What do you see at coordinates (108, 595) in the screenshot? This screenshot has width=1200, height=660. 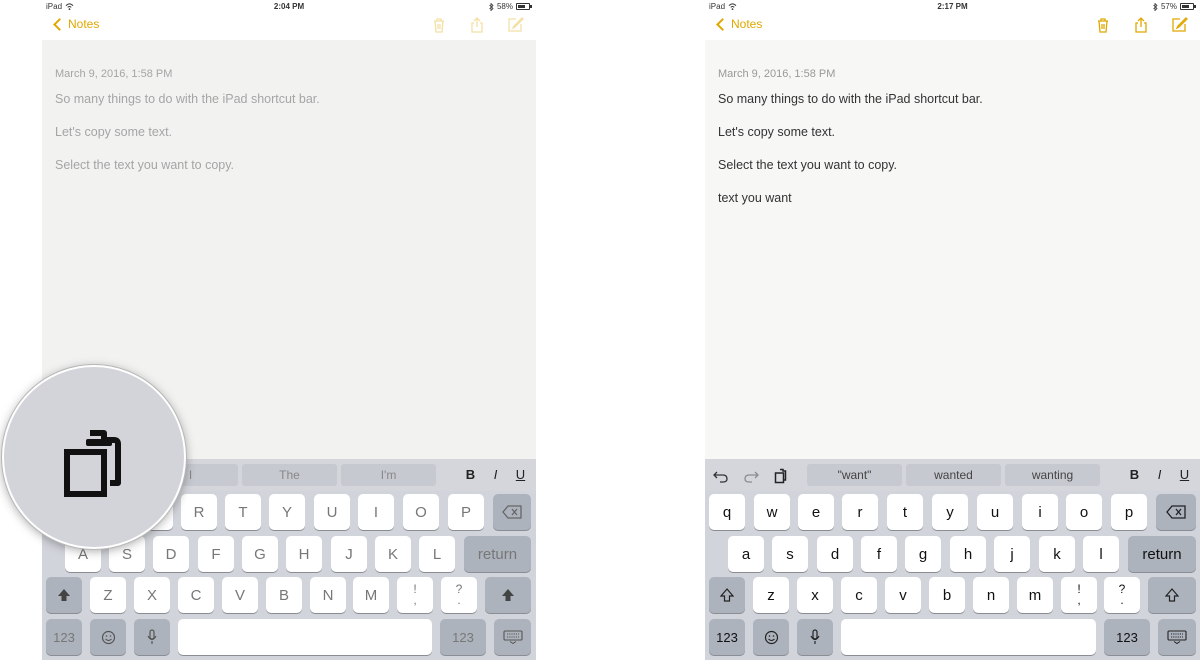 I see `key-z: Z` at bounding box center [108, 595].